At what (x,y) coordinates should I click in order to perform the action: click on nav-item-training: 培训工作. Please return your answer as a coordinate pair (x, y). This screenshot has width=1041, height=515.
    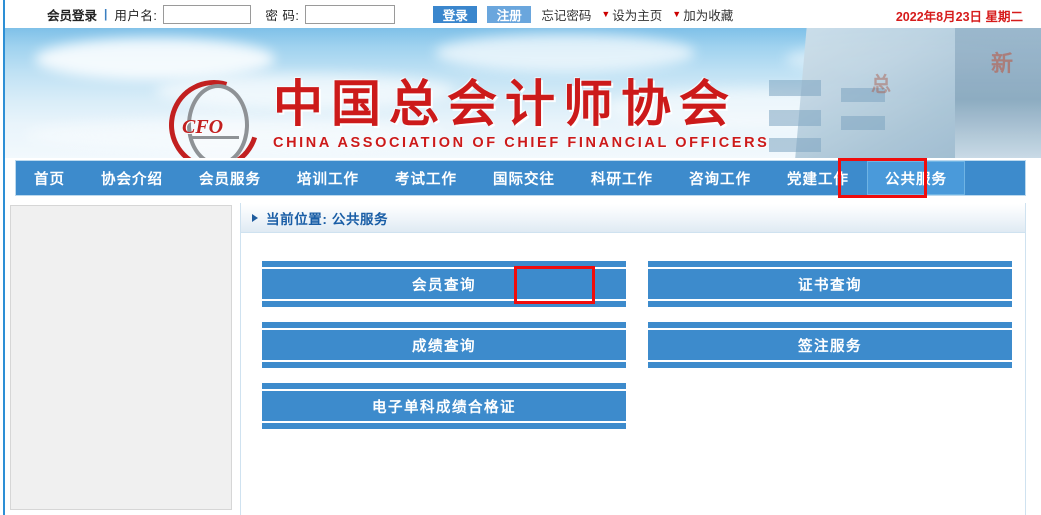
    Looking at the image, I should click on (328, 178).